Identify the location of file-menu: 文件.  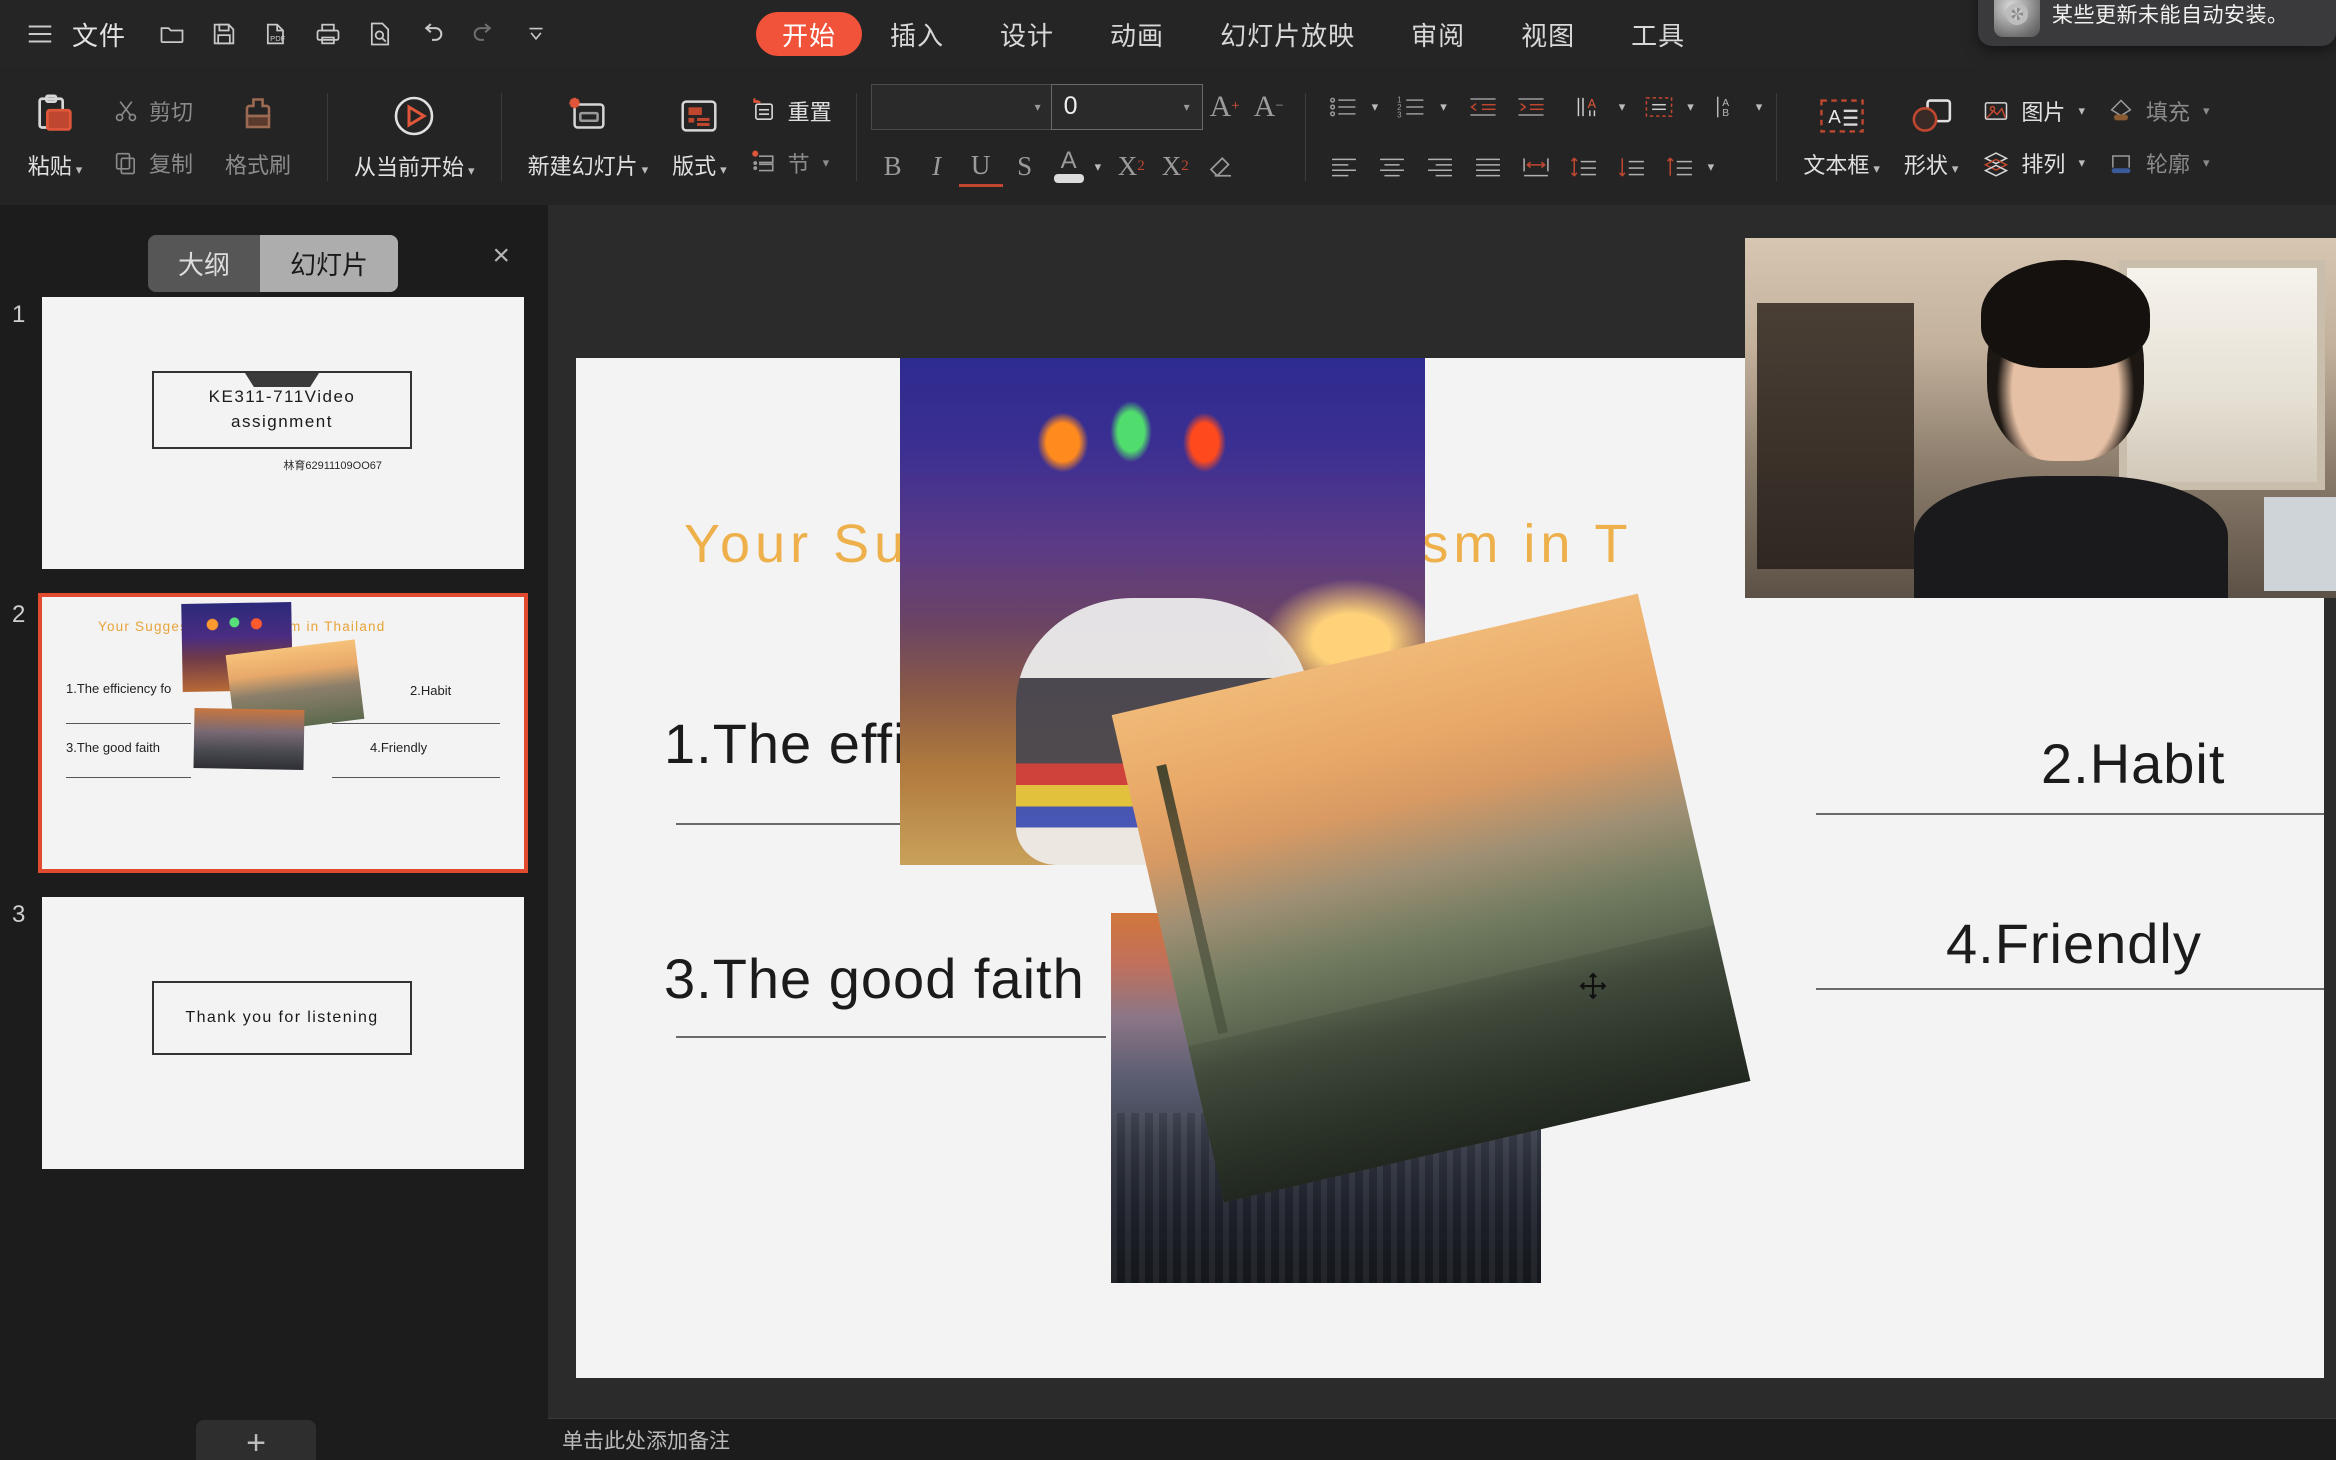
(102, 34).